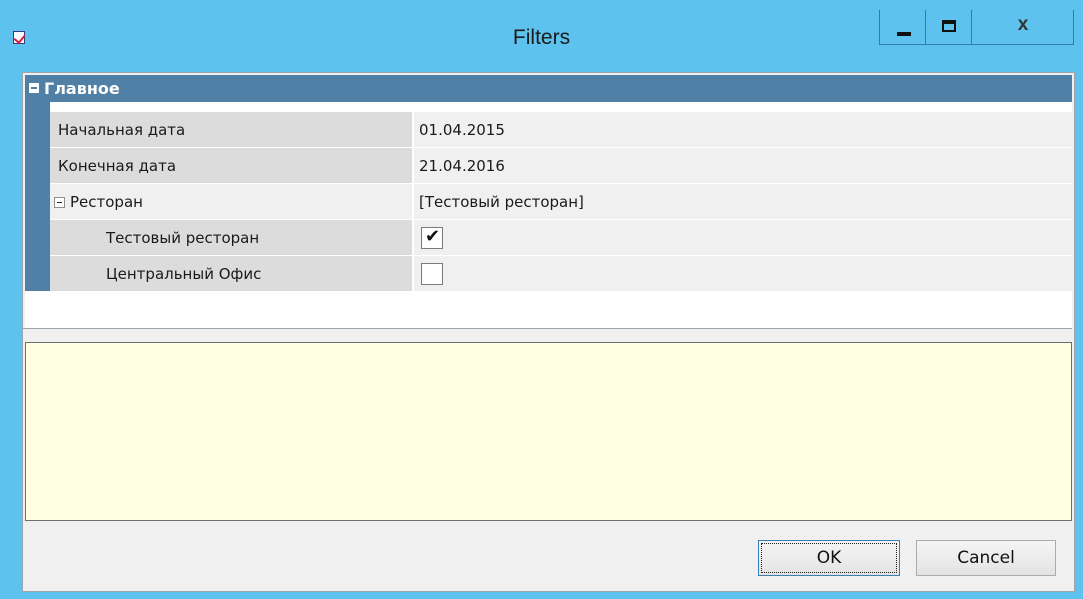 Image resolution: width=1083 pixels, height=599 pixels. What do you see at coordinates (743, 273) in the screenshot?
I see `property-value-cell` at bounding box center [743, 273].